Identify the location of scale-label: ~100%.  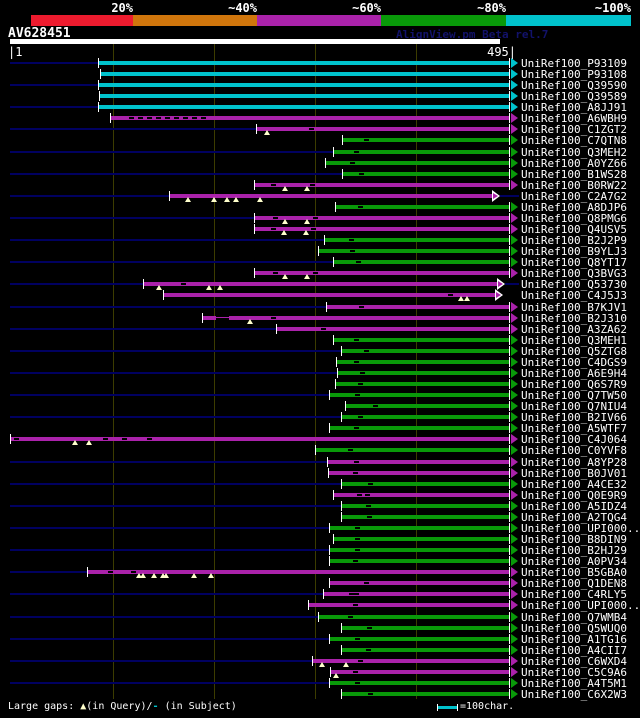
(612, 8).